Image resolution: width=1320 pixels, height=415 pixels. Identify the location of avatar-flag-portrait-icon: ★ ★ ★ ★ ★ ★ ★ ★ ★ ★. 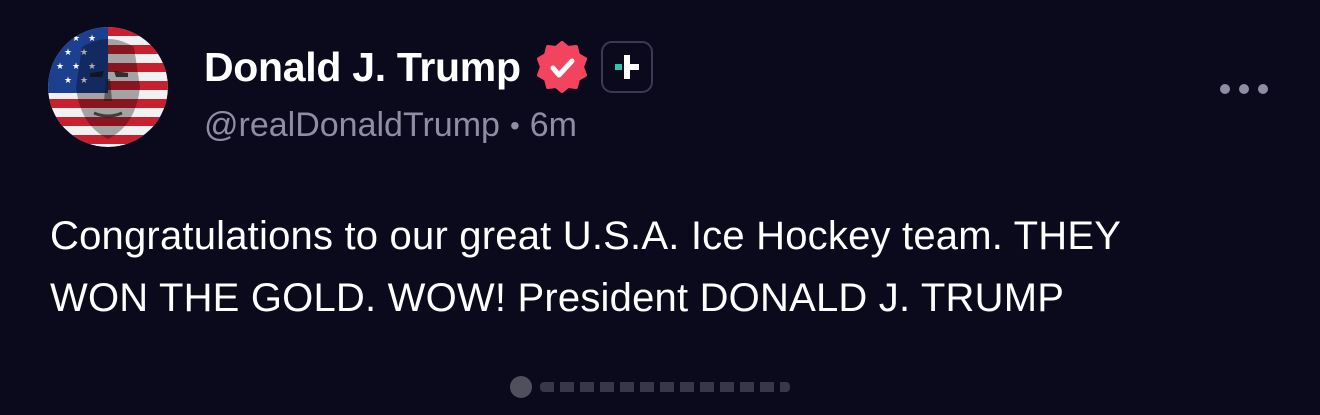
(108, 87).